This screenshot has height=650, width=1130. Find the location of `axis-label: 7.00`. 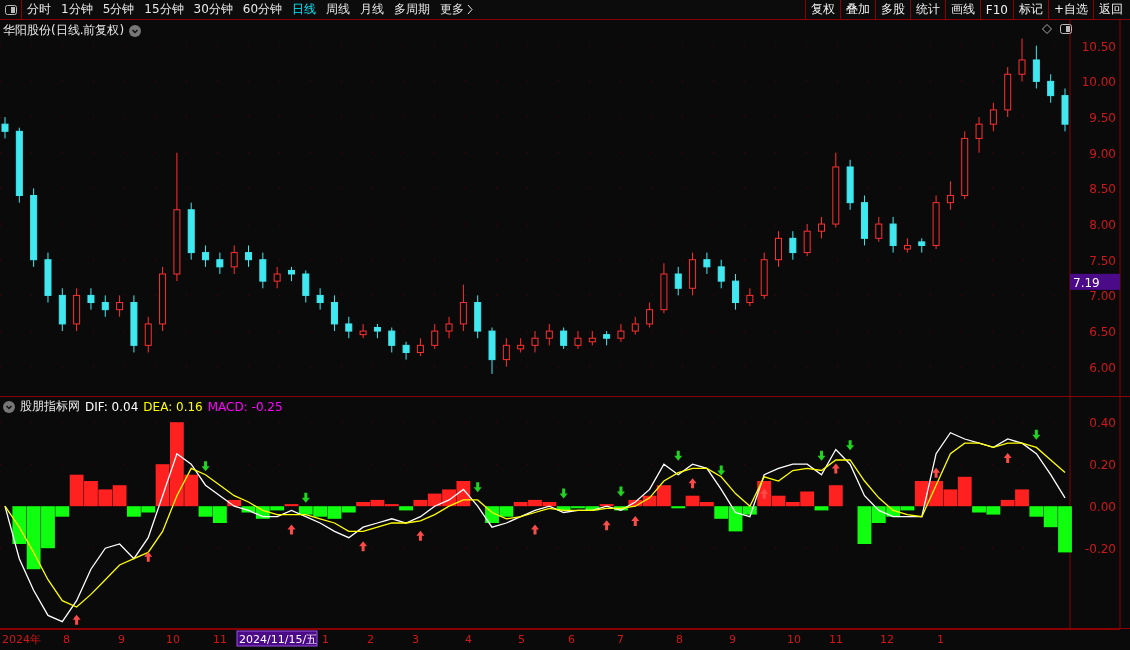

axis-label: 7.00 is located at coordinates (1102, 296).